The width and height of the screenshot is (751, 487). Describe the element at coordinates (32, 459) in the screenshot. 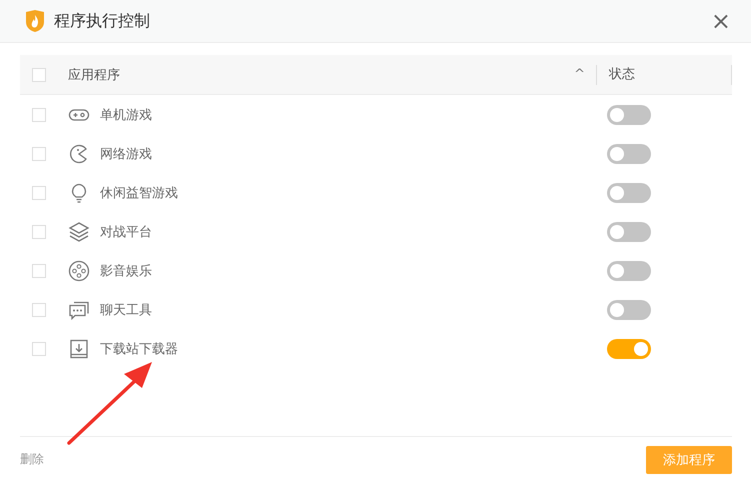

I see `delete-link: 删除` at that location.